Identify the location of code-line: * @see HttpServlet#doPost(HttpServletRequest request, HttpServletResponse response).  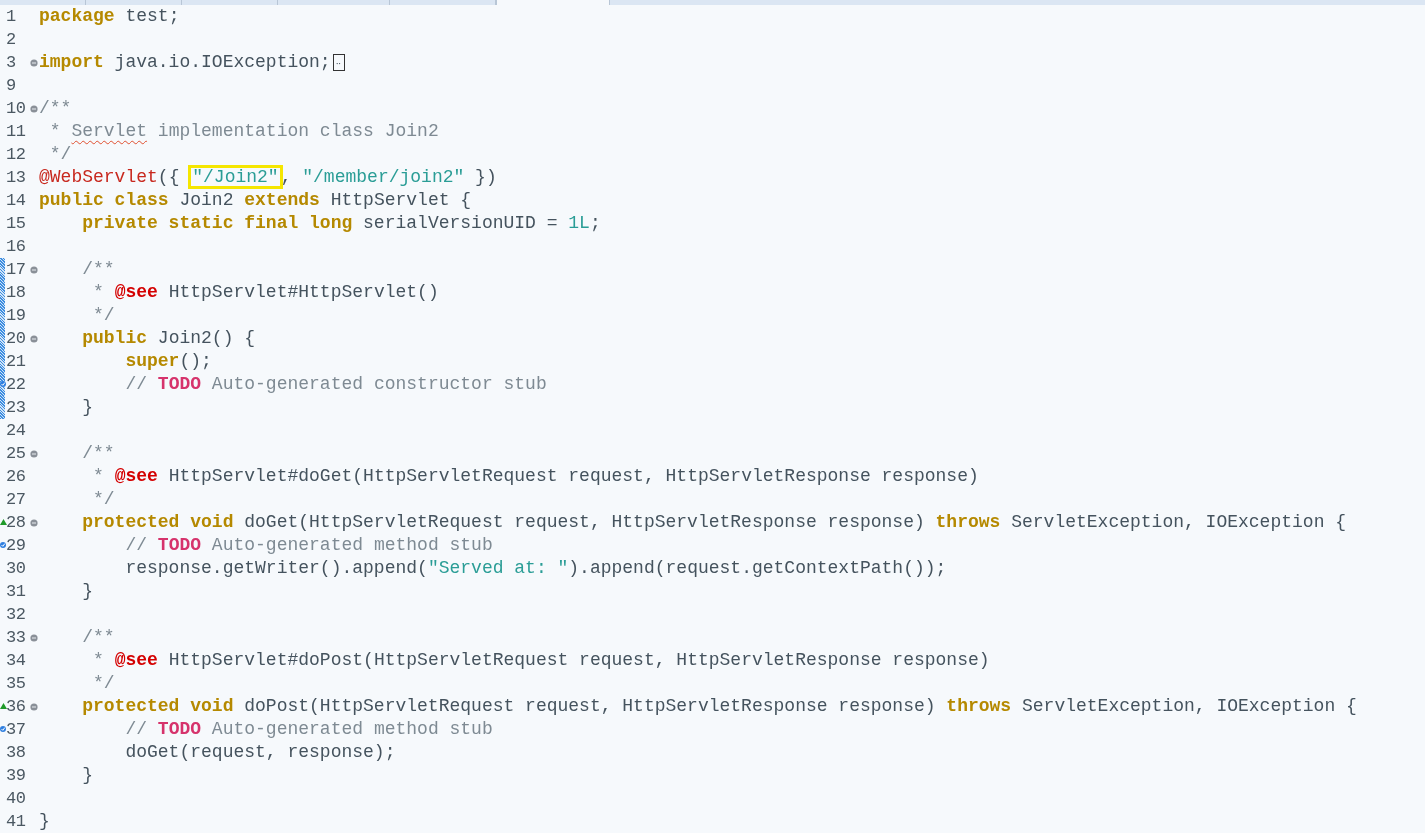
(541, 660).